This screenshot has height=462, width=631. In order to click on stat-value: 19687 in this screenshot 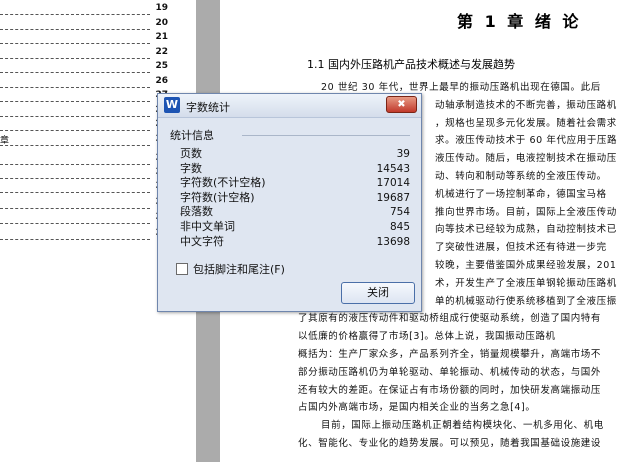, I will do `click(393, 197)`.